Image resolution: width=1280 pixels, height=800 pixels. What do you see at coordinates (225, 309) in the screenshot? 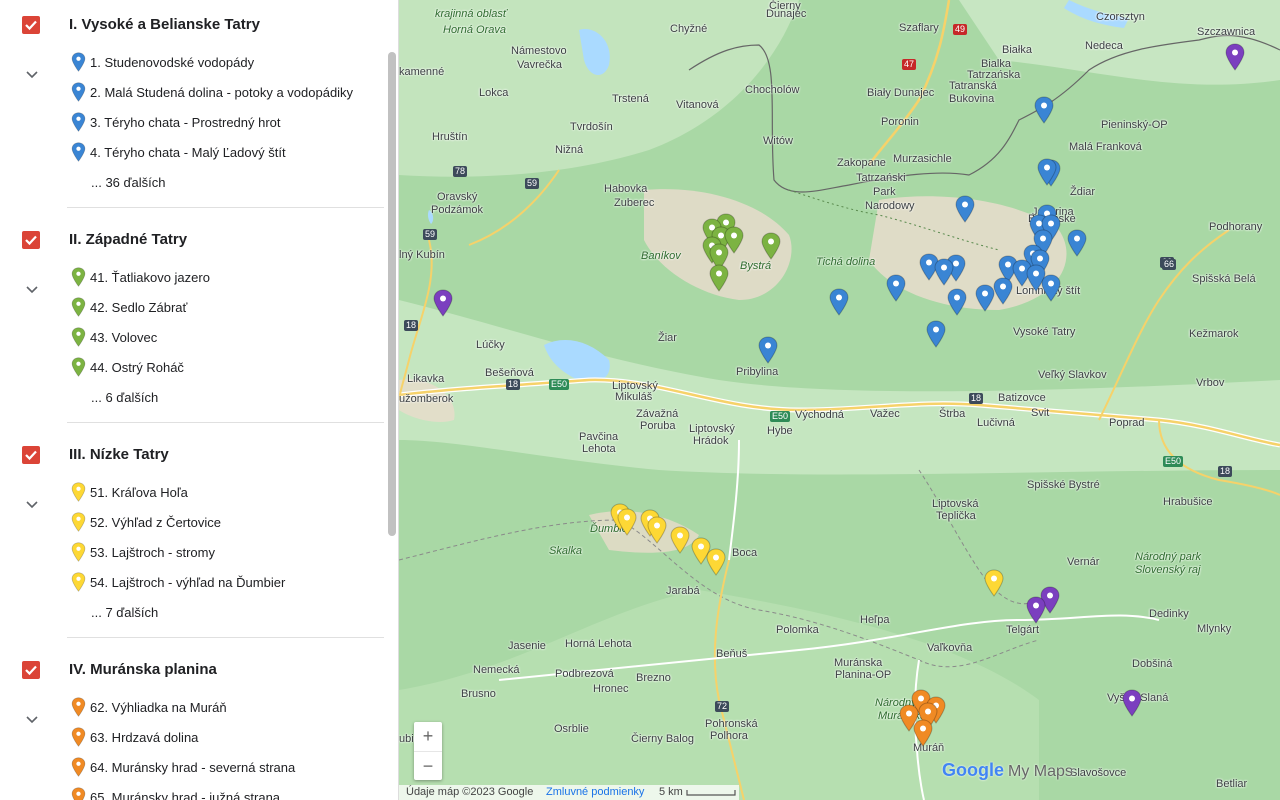
I see `list-item: 42. Sedlo Zábrať` at bounding box center [225, 309].